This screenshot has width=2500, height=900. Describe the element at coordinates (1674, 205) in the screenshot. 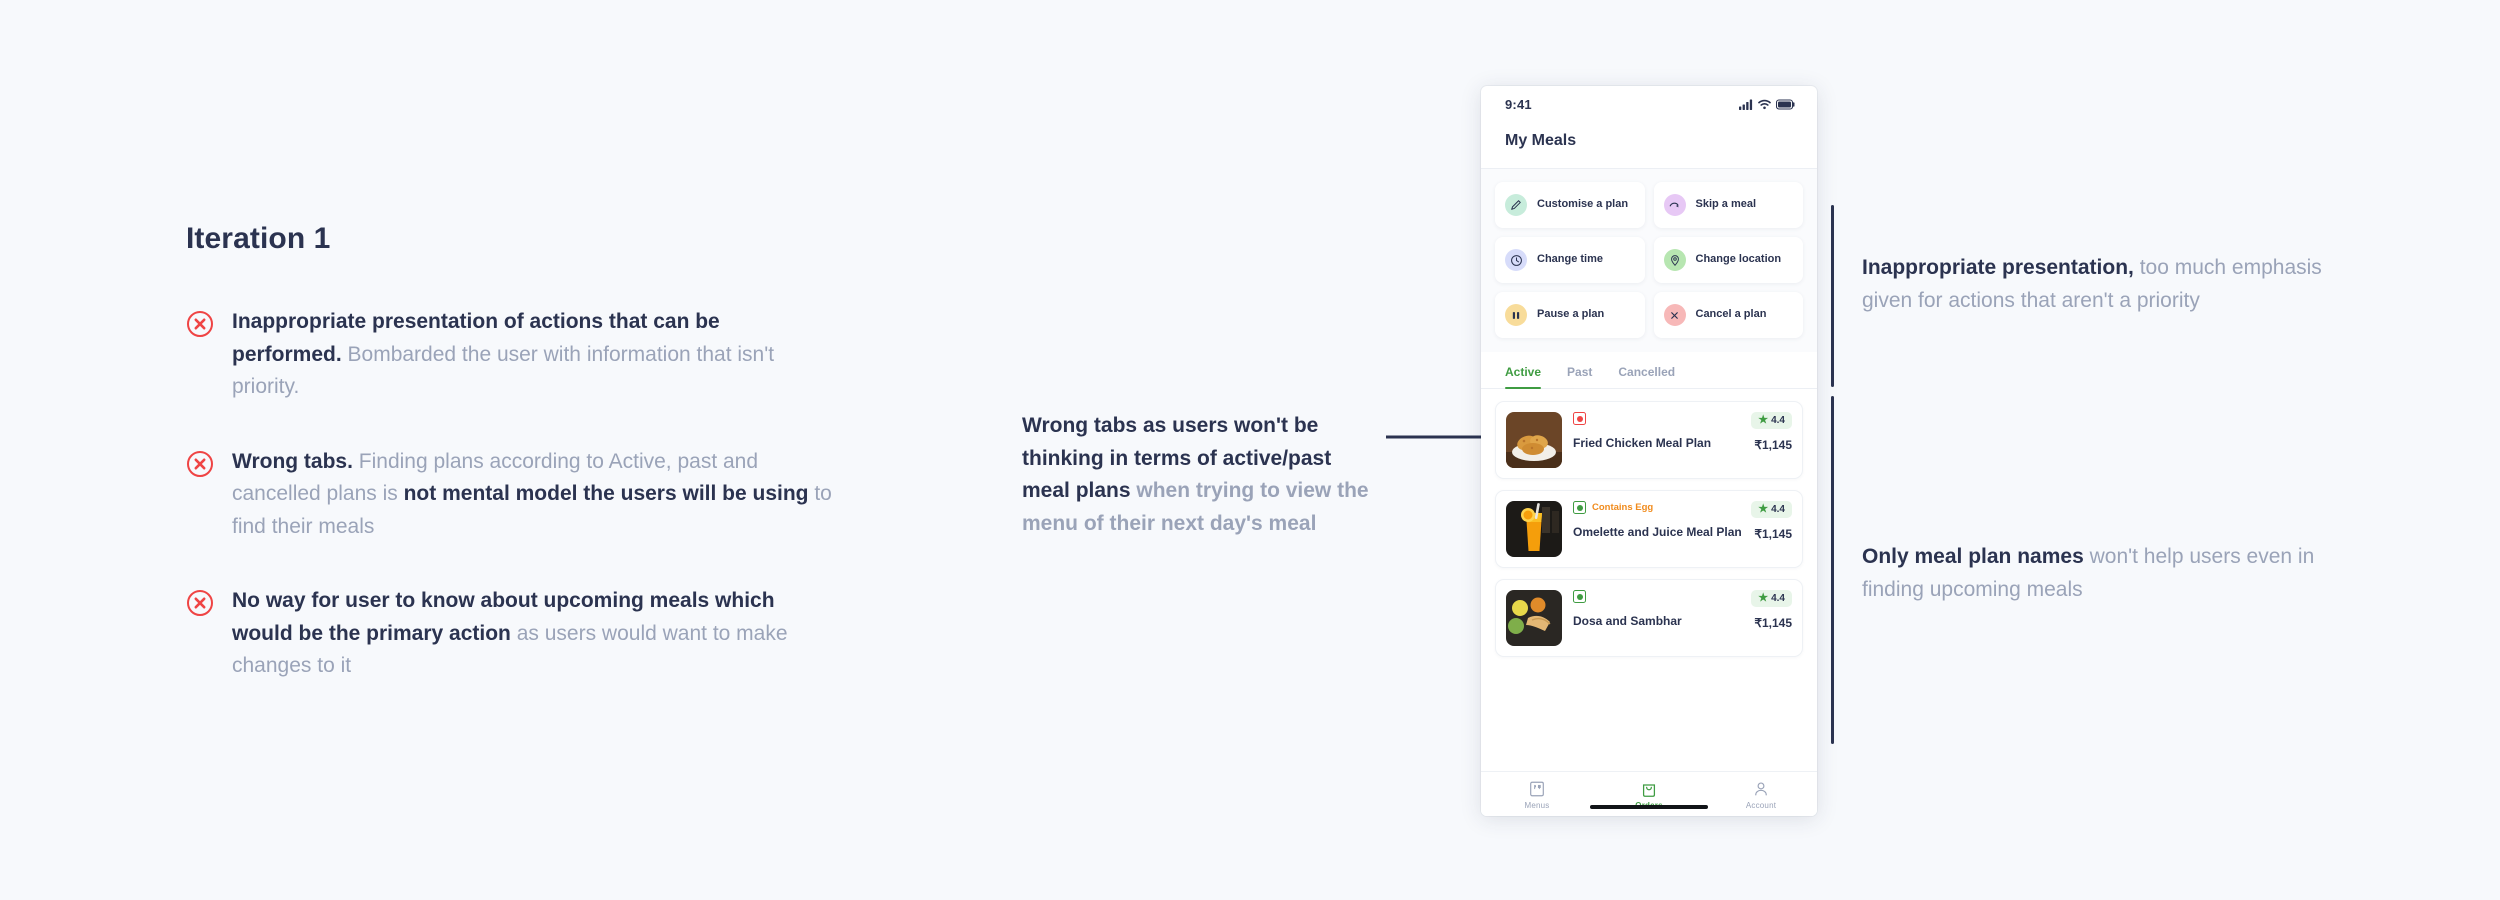

I see `skip-arrow-icon` at that location.